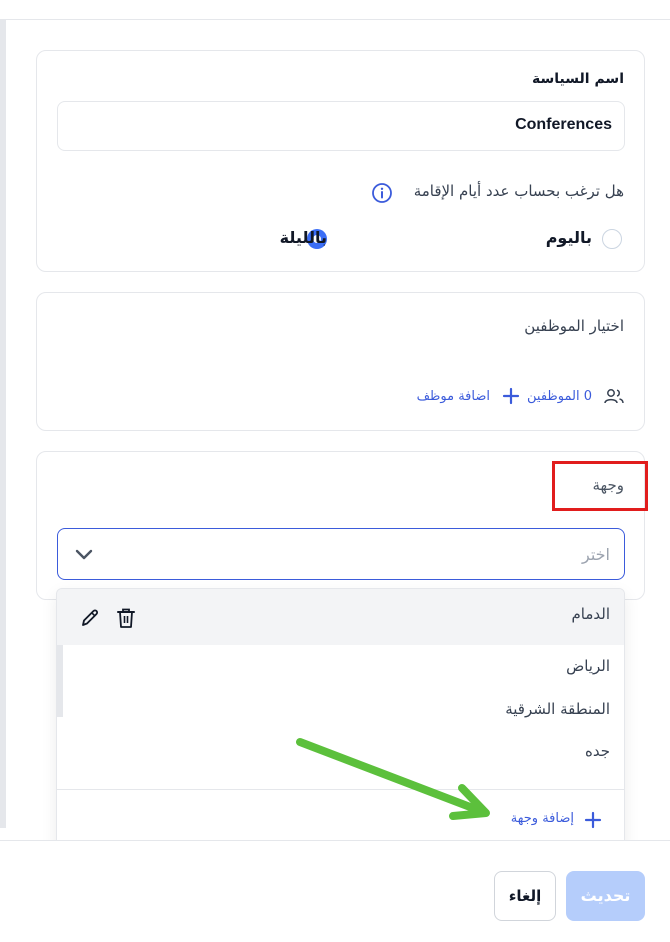 This screenshot has height=942, width=670. Describe the element at coordinates (341, 554) in the screenshot. I see `destination-select: اختر` at that location.